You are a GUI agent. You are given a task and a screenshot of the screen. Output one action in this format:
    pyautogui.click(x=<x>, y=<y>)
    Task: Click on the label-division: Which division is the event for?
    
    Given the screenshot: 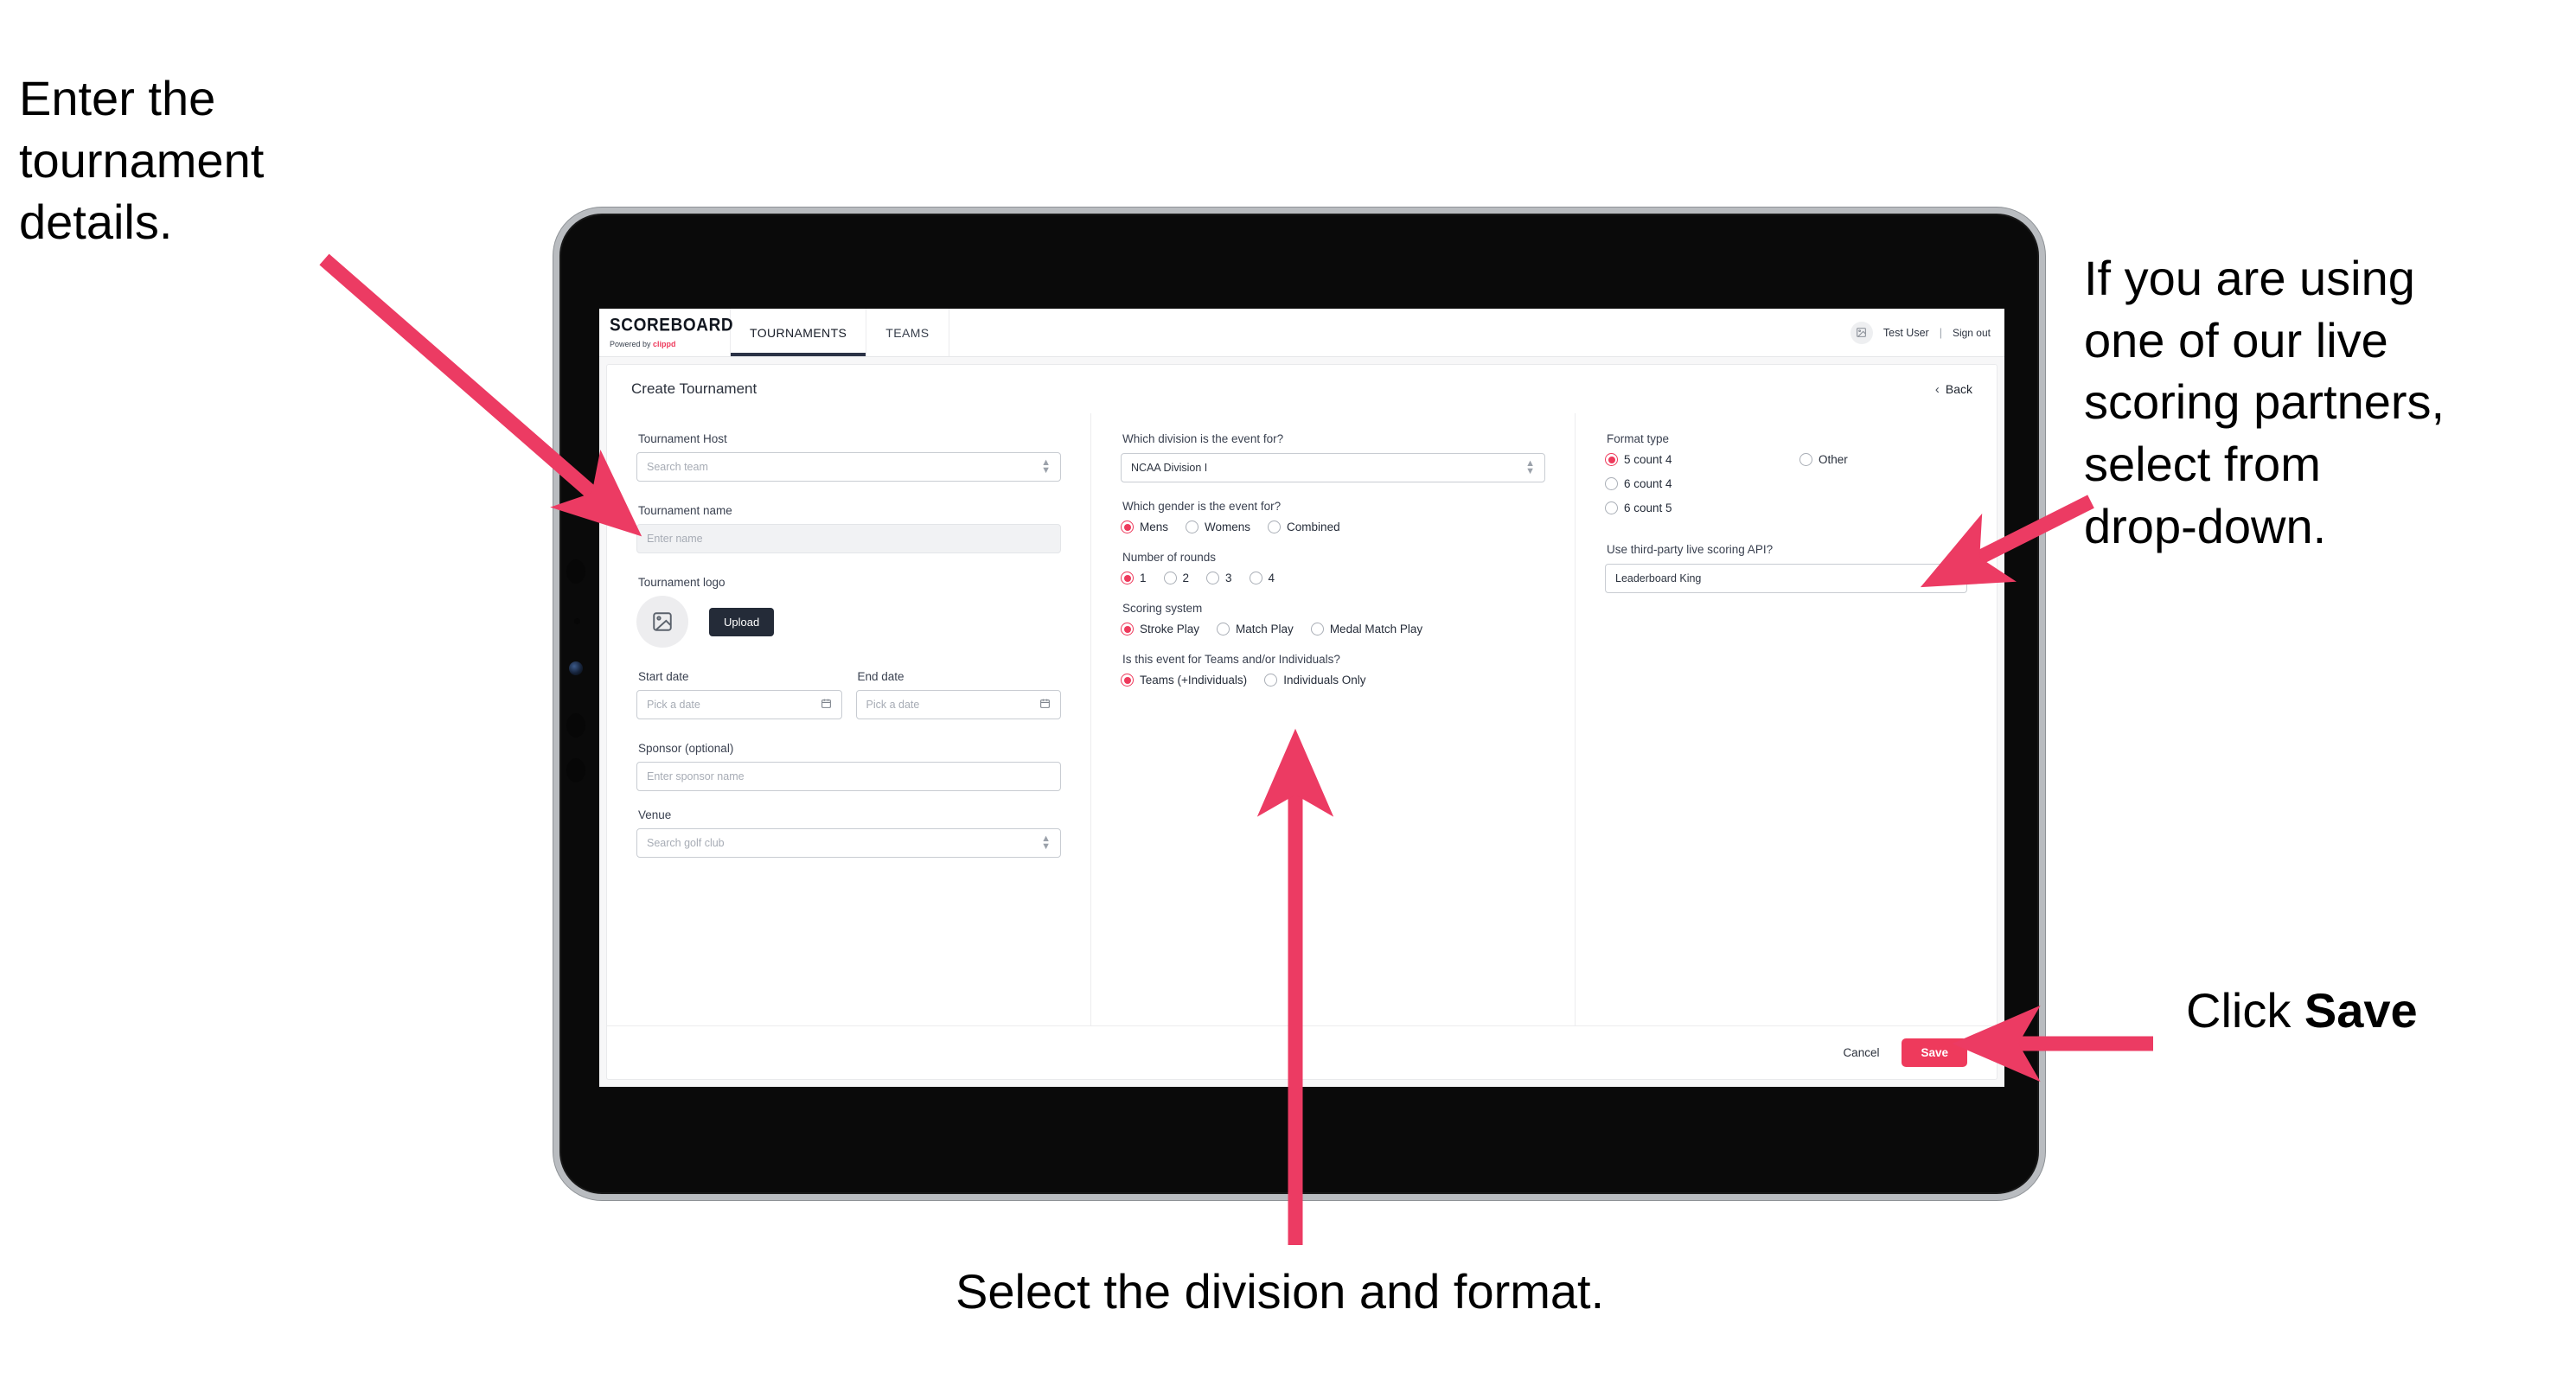 What is the action you would take?
    pyautogui.click(x=1203, y=438)
    